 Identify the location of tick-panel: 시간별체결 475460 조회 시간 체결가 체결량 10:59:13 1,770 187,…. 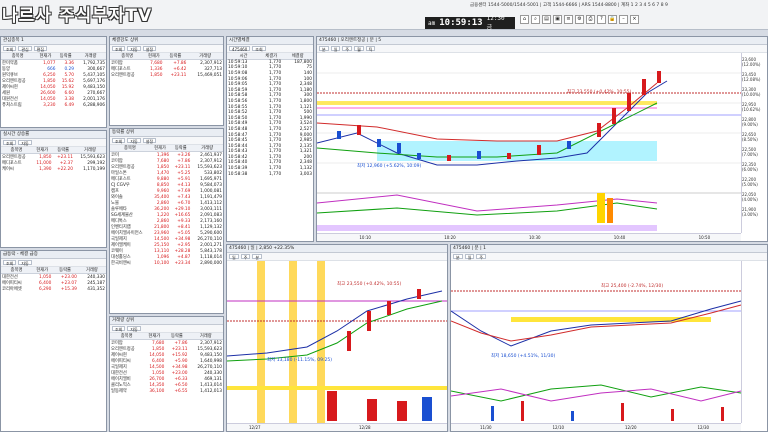
(270, 139).